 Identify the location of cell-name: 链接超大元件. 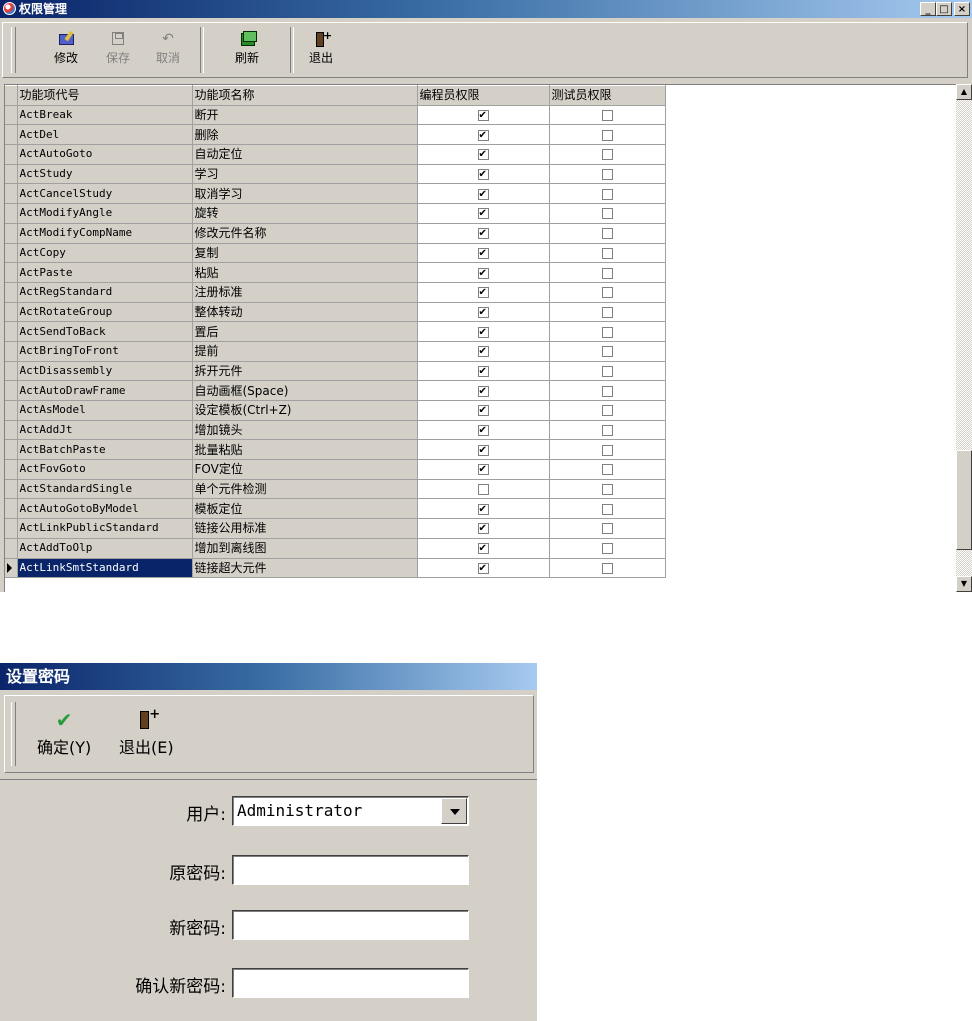
(305, 568).